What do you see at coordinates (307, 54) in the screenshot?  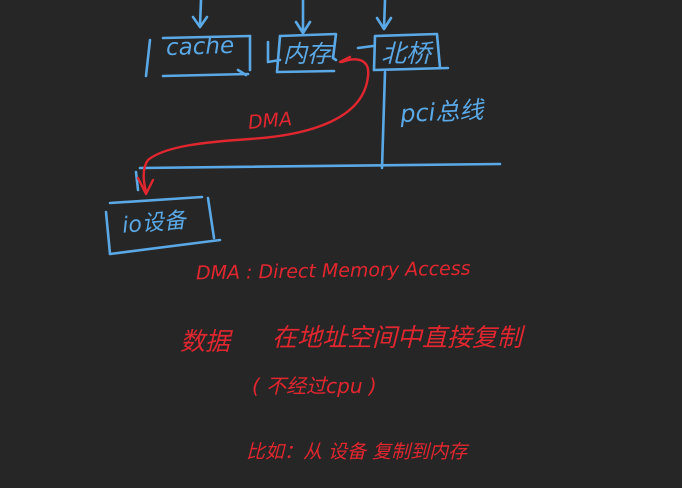 I see `memory-box-label: 内存` at bounding box center [307, 54].